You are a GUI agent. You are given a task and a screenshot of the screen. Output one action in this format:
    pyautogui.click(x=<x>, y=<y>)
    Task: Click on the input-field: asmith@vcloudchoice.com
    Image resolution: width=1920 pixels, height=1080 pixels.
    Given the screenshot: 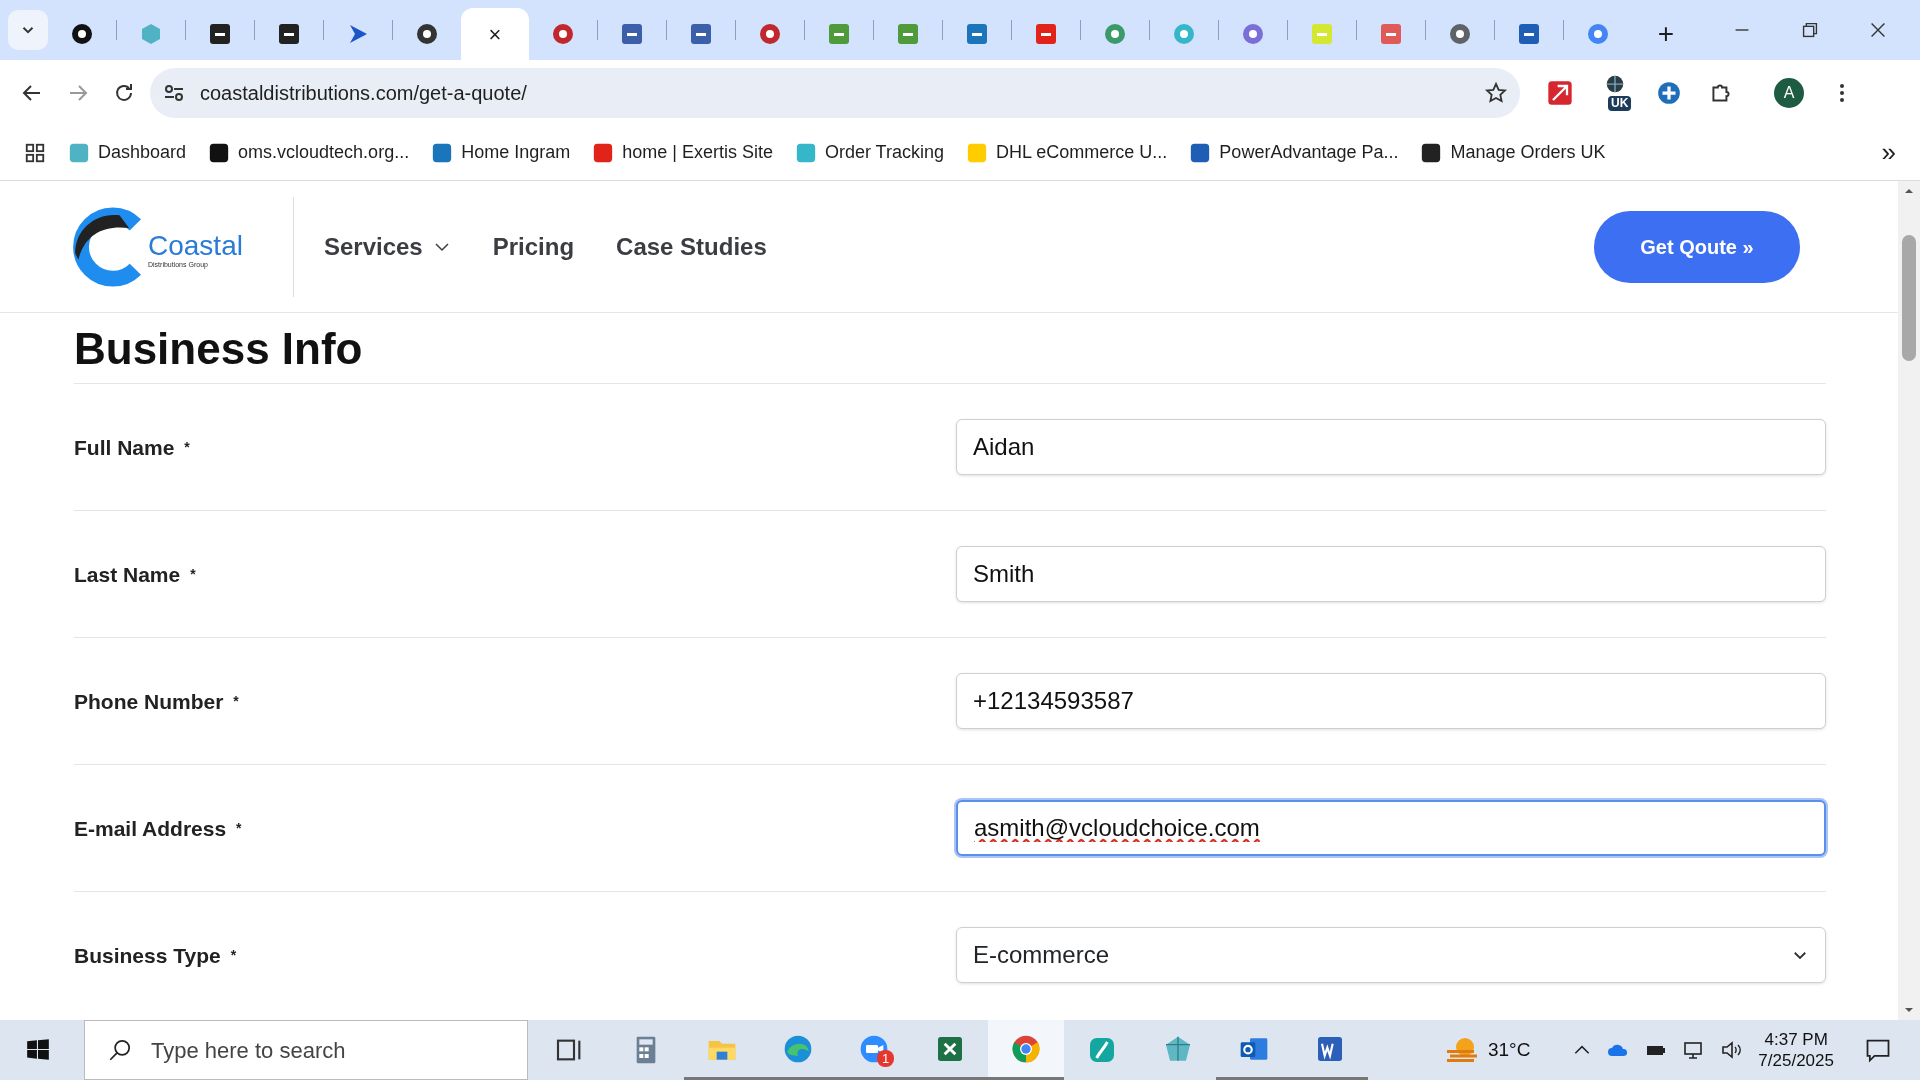 What is the action you would take?
    pyautogui.click(x=1391, y=828)
    